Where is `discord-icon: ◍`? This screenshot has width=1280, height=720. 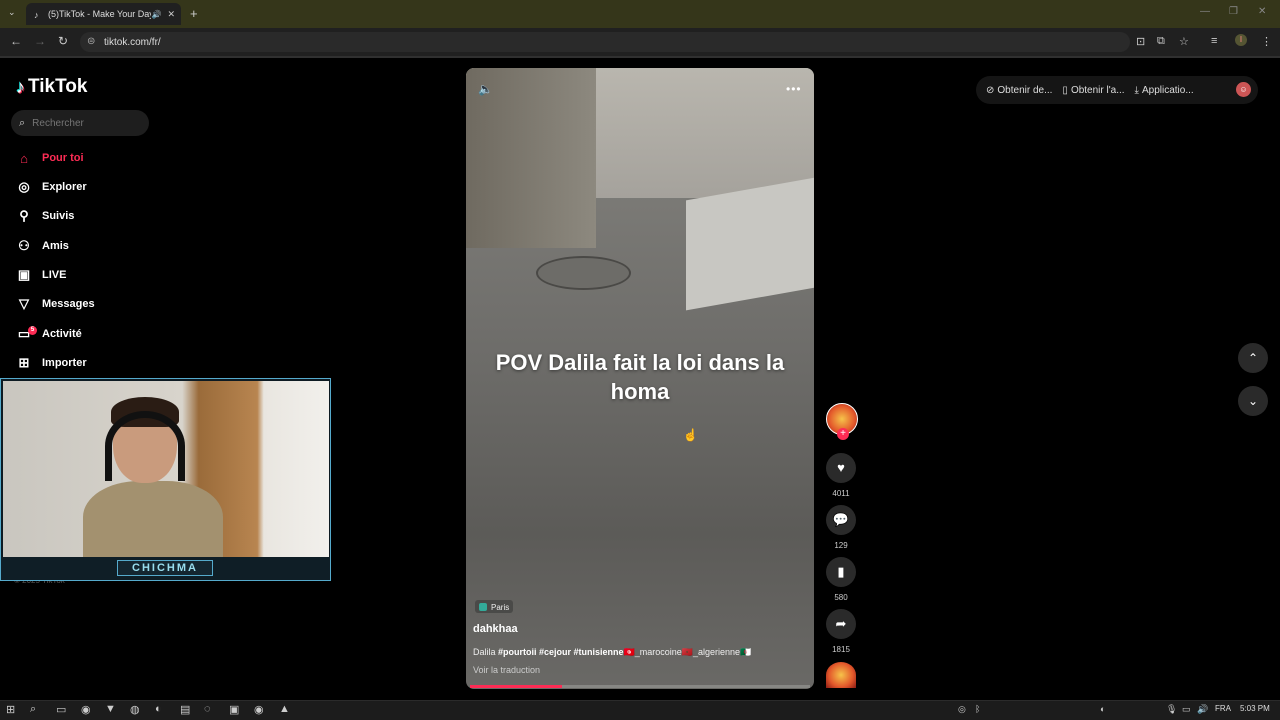
discord-icon: ◍ is located at coordinates (135, 709).